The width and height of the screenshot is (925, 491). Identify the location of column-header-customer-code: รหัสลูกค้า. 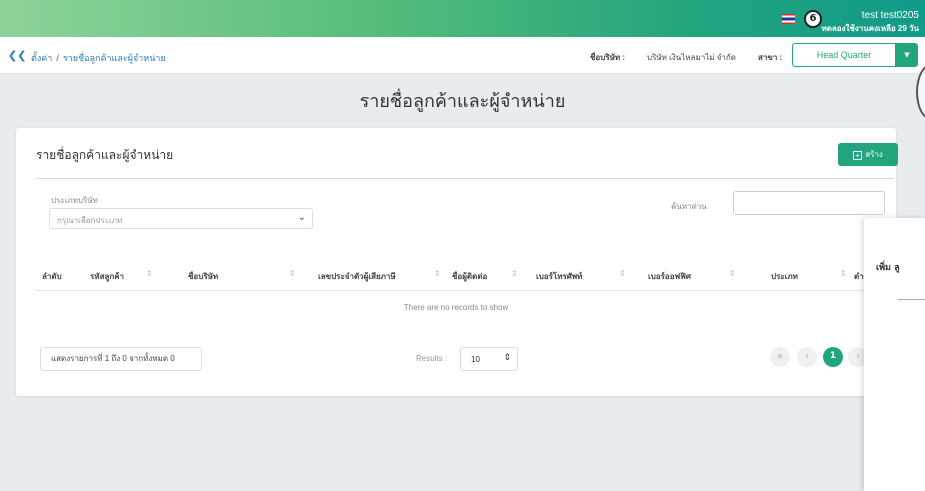
(107, 276).